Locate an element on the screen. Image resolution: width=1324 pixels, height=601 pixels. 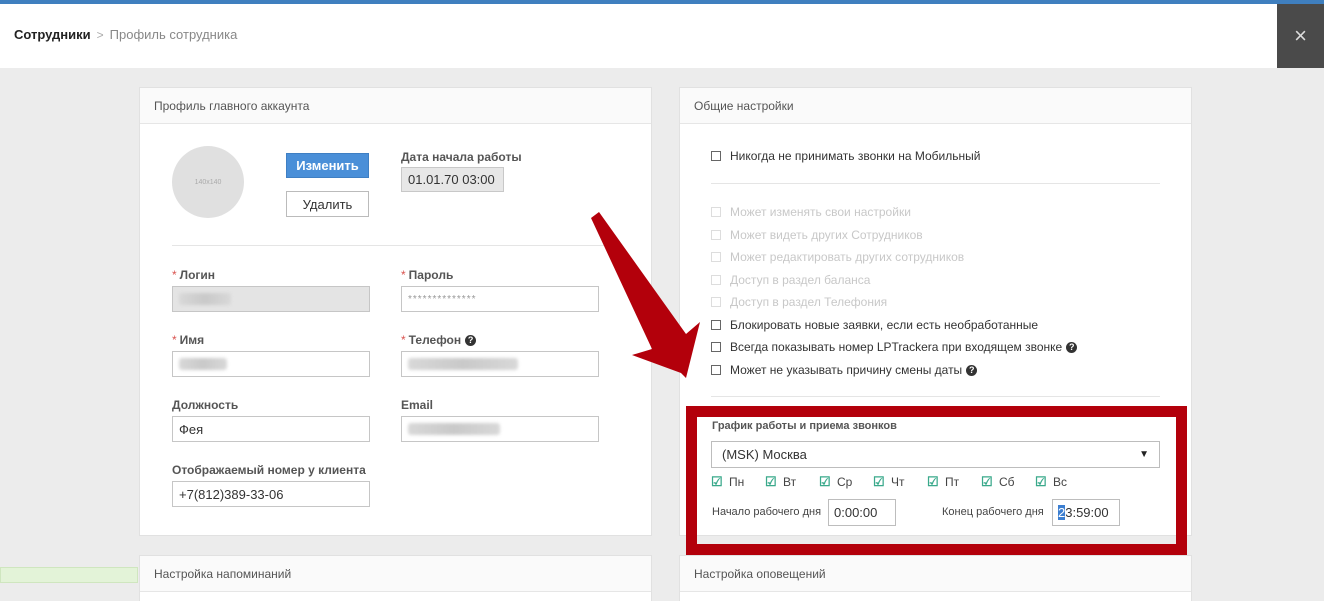
password-label: * Пароль is located at coordinates (427, 275).